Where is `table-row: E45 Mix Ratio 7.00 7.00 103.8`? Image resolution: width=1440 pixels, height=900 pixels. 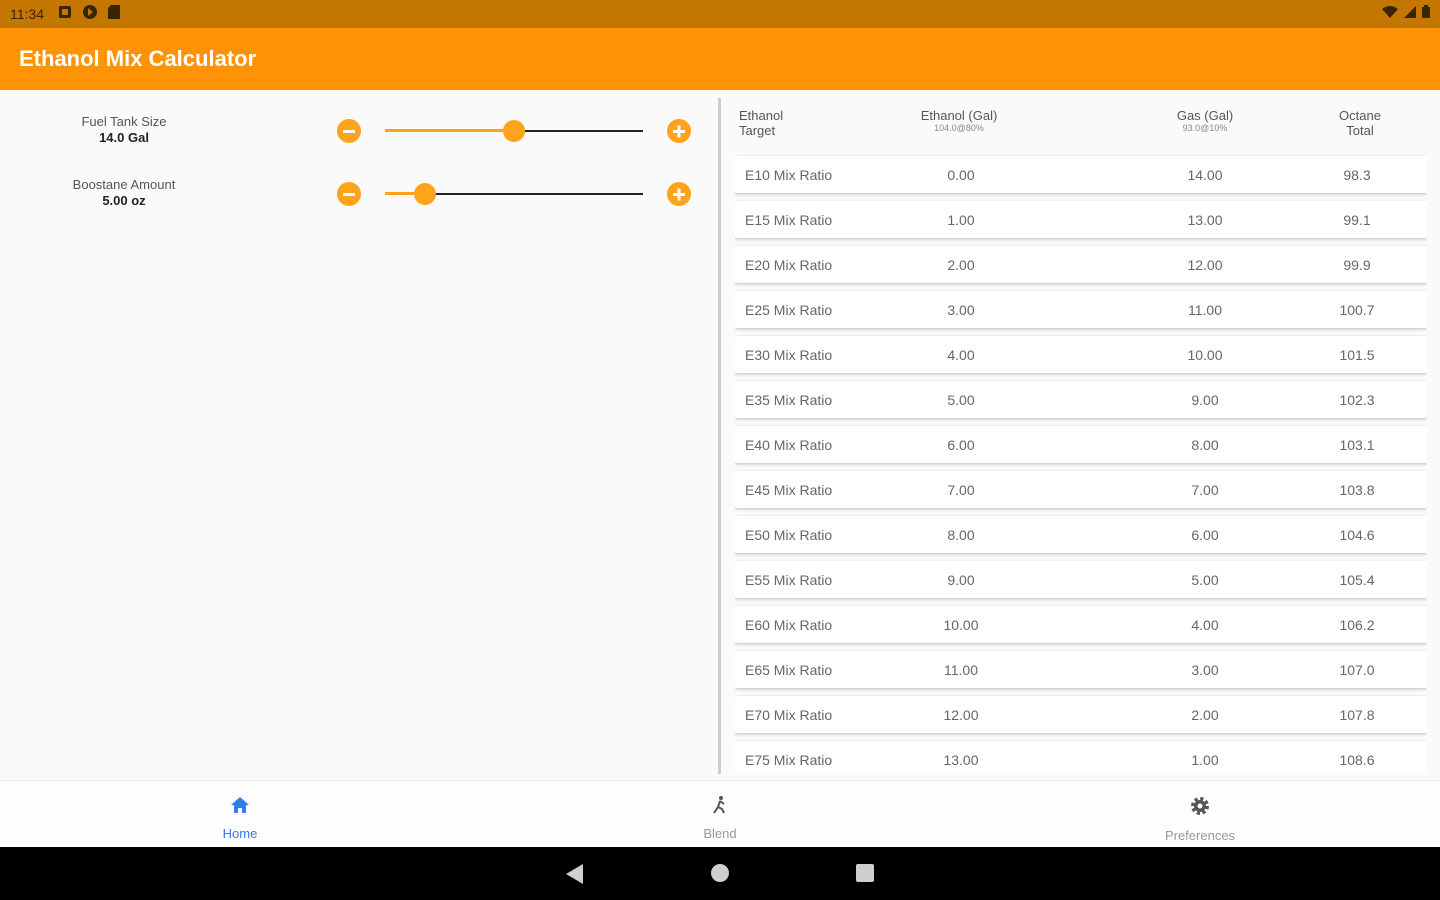 table-row: E45 Mix Ratio 7.00 7.00 103.8 is located at coordinates (1081, 489).